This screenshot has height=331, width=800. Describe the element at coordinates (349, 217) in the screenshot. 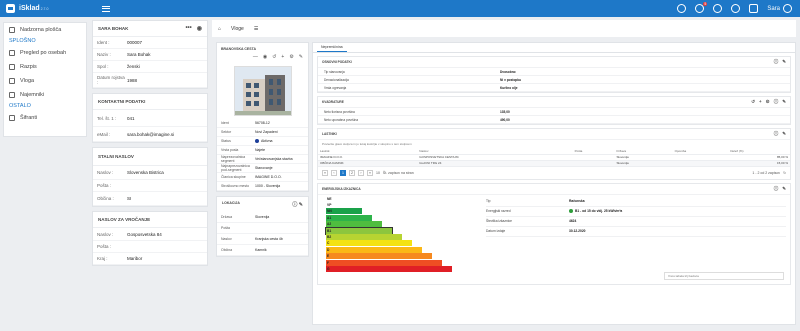

I see `energy-class-a1: A1` at that location.